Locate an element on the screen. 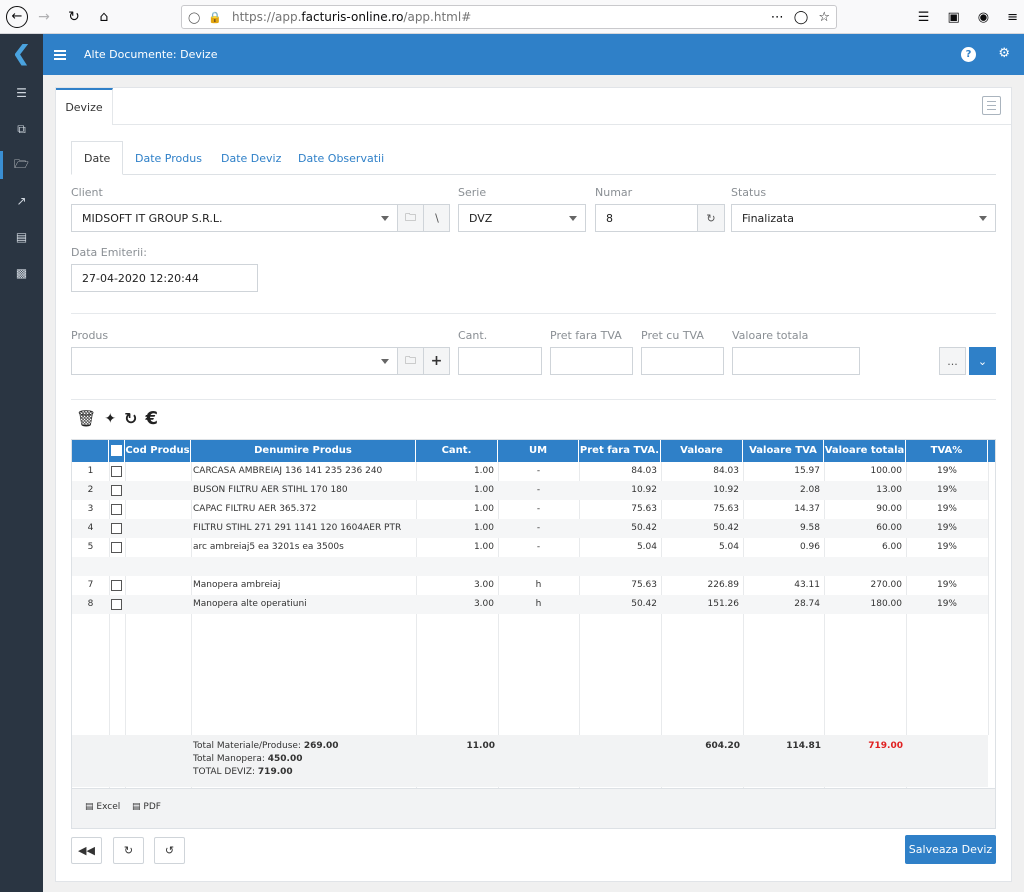  menu-icon: ≡ is located at coordinates (1012, 17).